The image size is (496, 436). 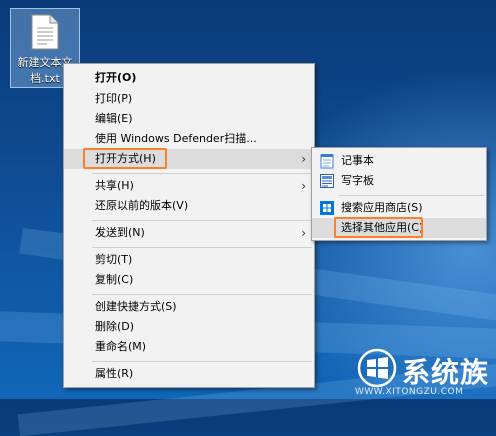 What do you see at coordinates (327, 208) in the screenshot?
I see `store-icon` at bounding box center [327, 208].